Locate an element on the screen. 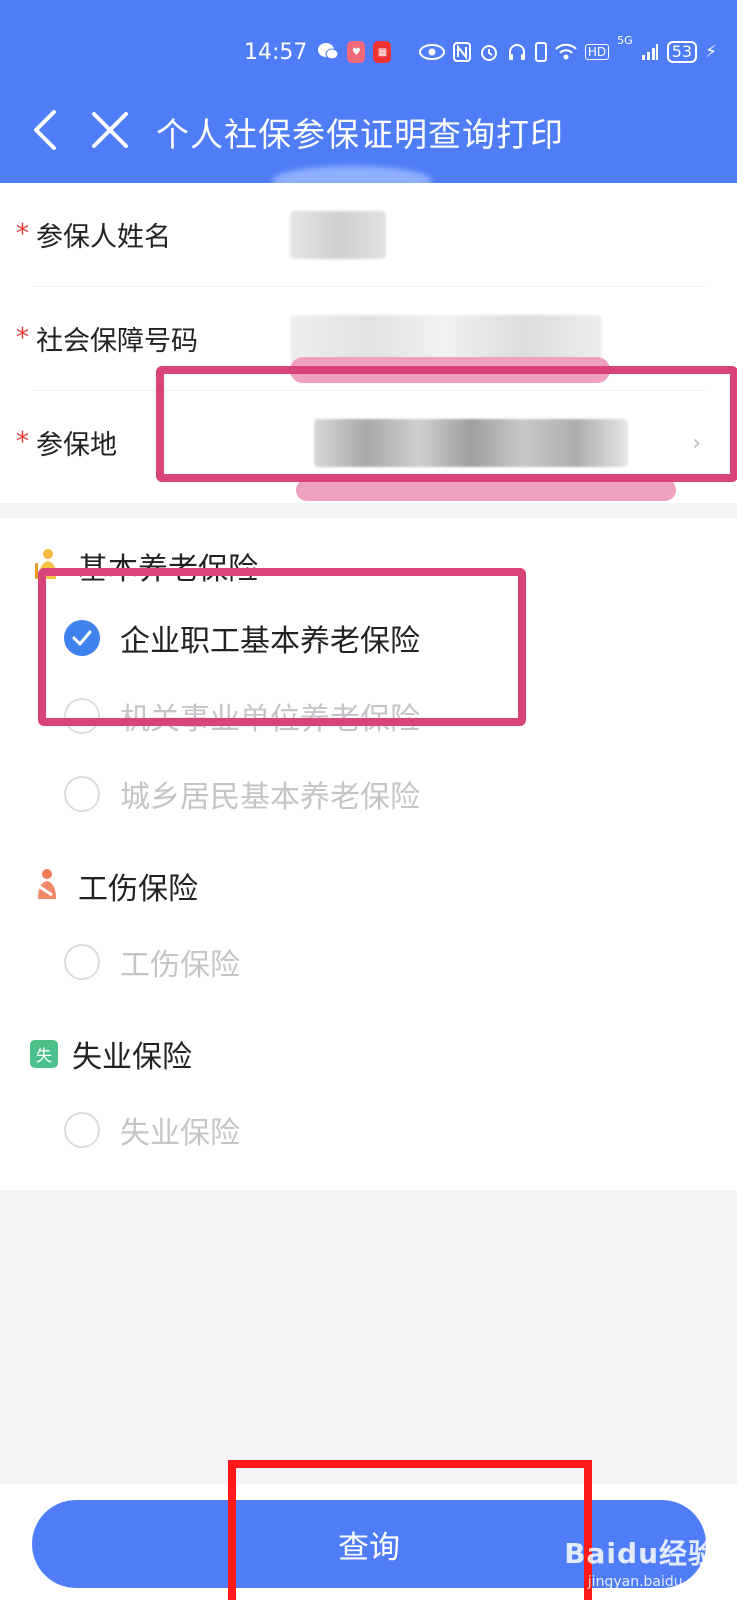 This screenshot has height=1600, width=737. watermark-main: Baidu经验 is located at coordinates (640, 1553).